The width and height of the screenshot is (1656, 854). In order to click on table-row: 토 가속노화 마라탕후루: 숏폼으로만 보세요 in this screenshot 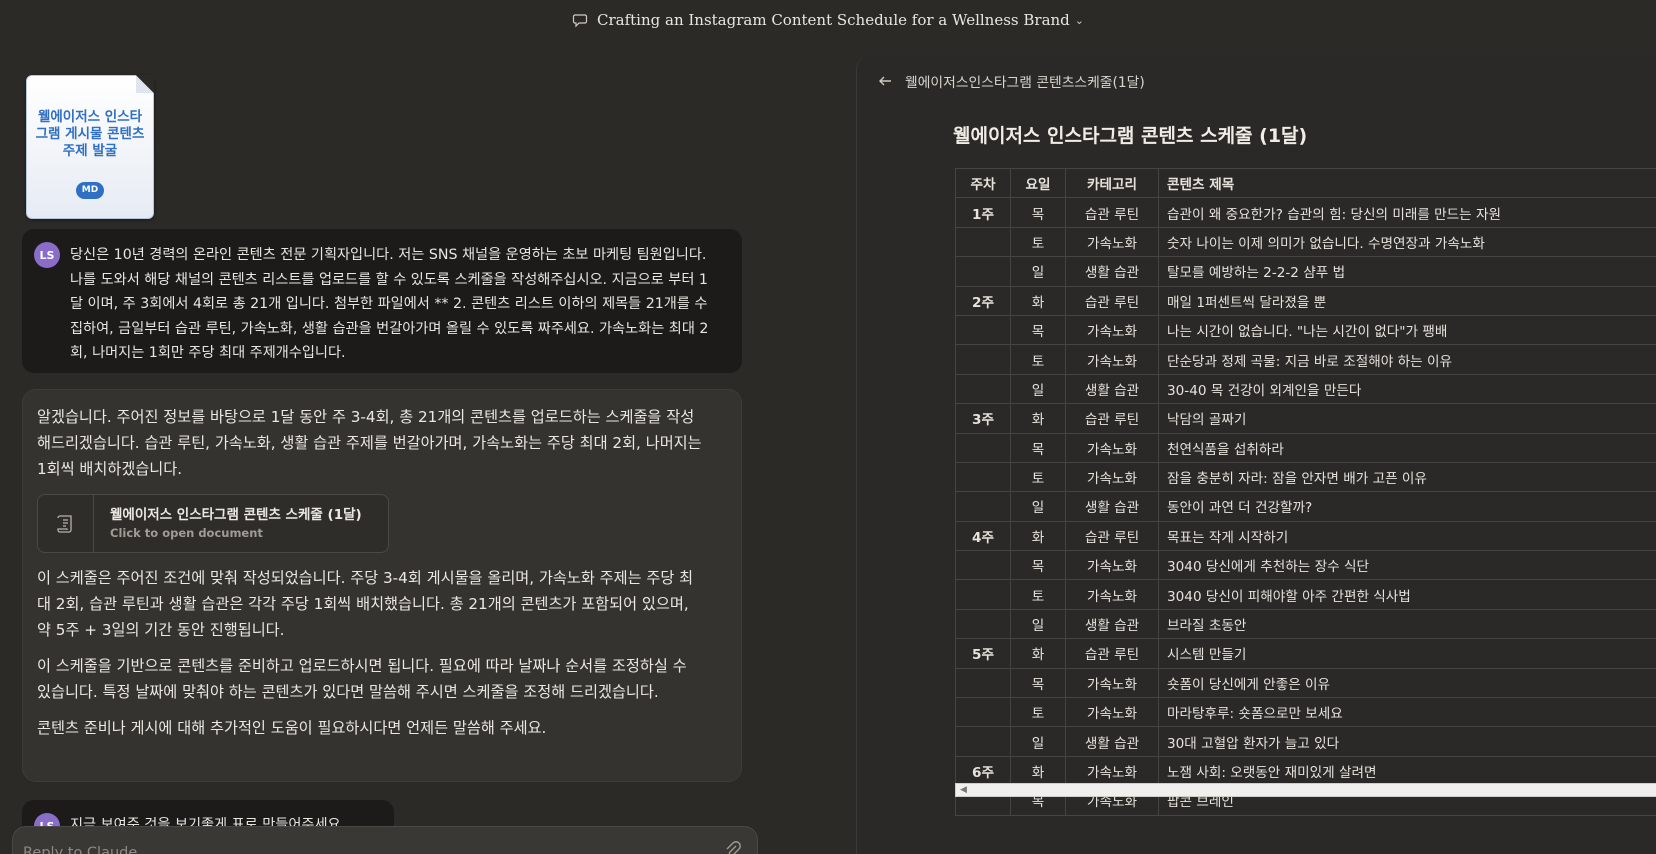, I will do `click(1305, 712)`.